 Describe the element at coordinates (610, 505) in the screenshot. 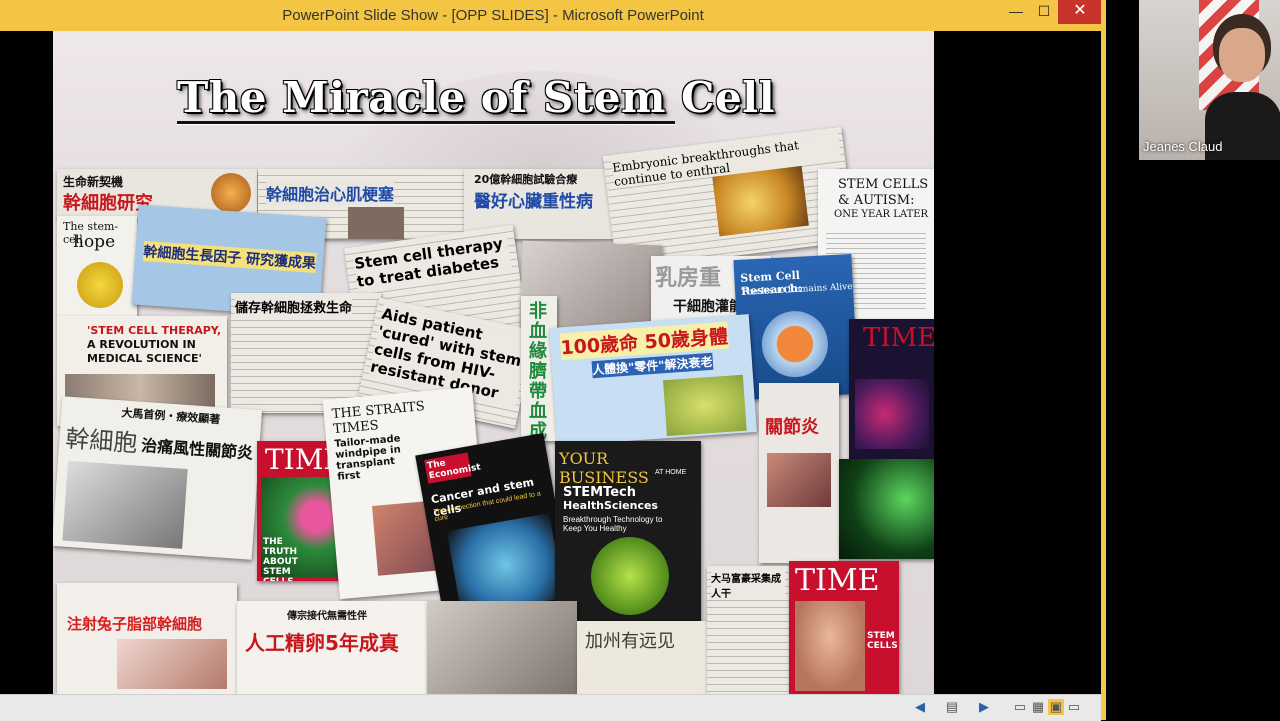

I see `clipping-headline: HealthSciences` at that location.